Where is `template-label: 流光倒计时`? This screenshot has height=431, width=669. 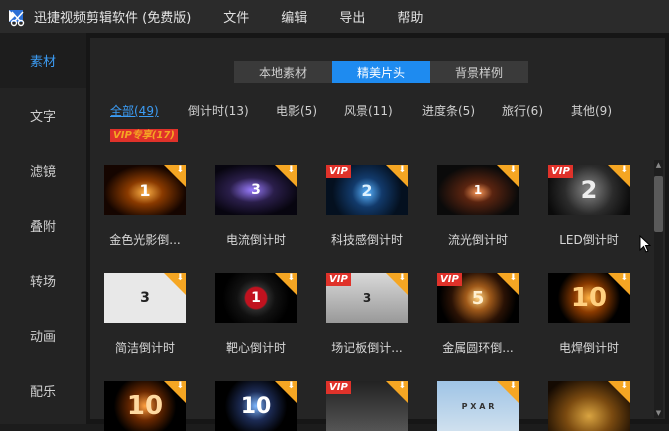
template-label: 流光倒计时 is located at coordinates (477, 240).